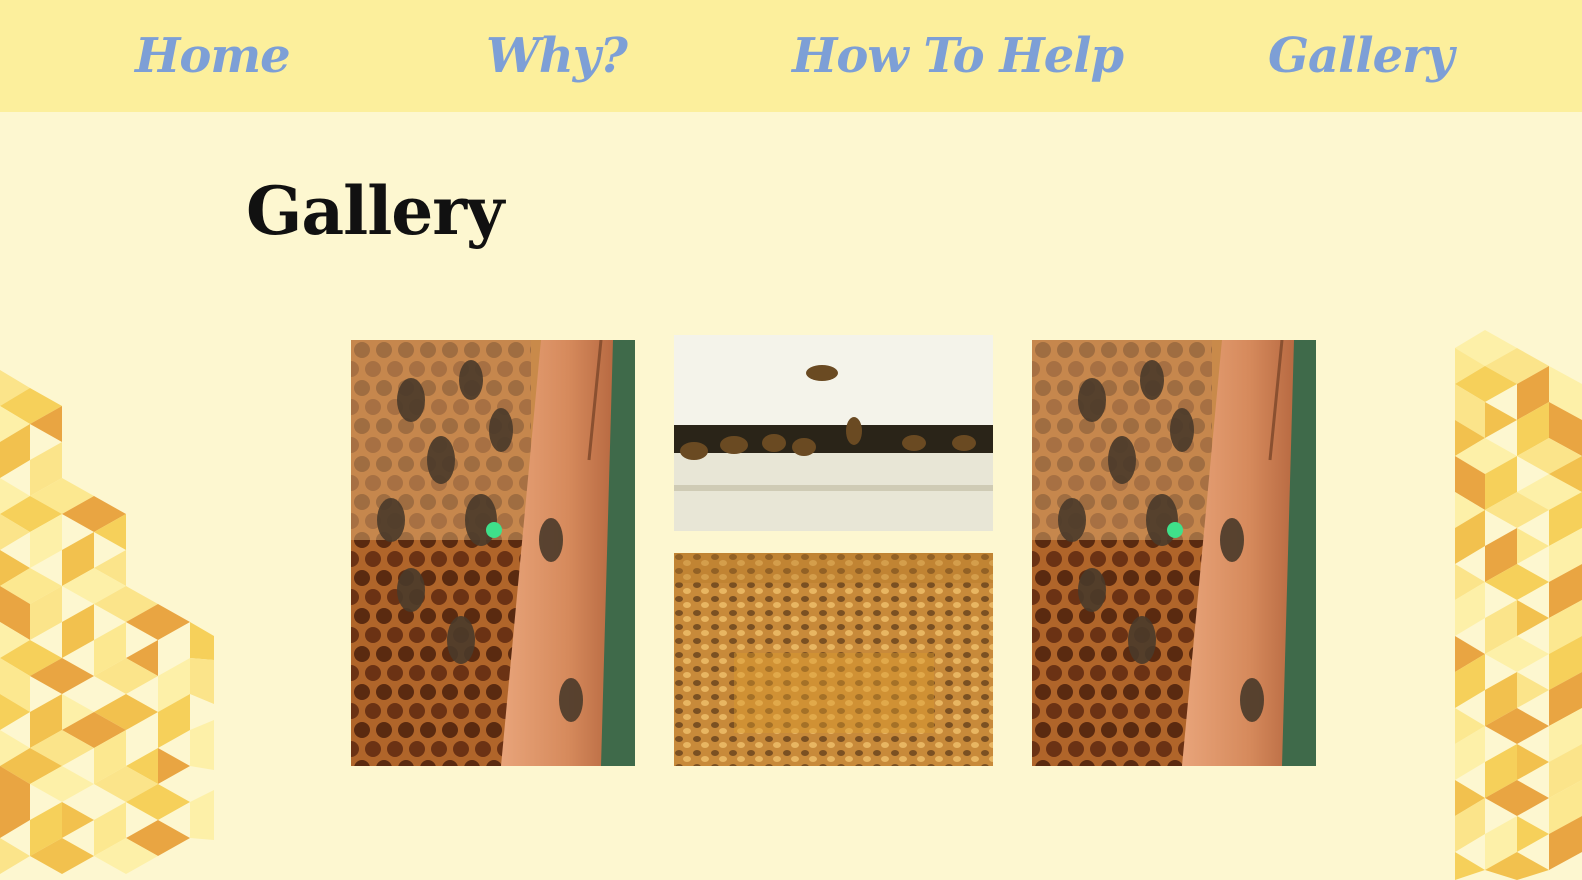 The height and width of the screenshot is (880, 1582). Describe the element at coordinates (791, 56) in the screenshot. I see `top-nav: Home Why? How To Help Gallery` at that location.